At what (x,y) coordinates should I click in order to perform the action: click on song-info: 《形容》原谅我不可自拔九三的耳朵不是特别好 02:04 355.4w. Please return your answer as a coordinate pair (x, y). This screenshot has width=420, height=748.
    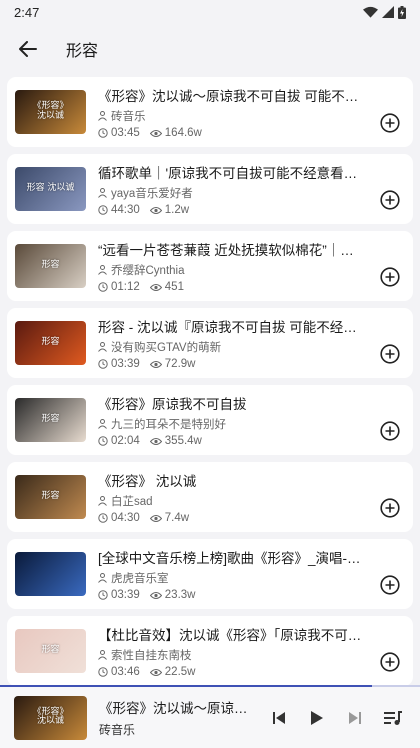
    Looking at the image, I should click on (236, 420).